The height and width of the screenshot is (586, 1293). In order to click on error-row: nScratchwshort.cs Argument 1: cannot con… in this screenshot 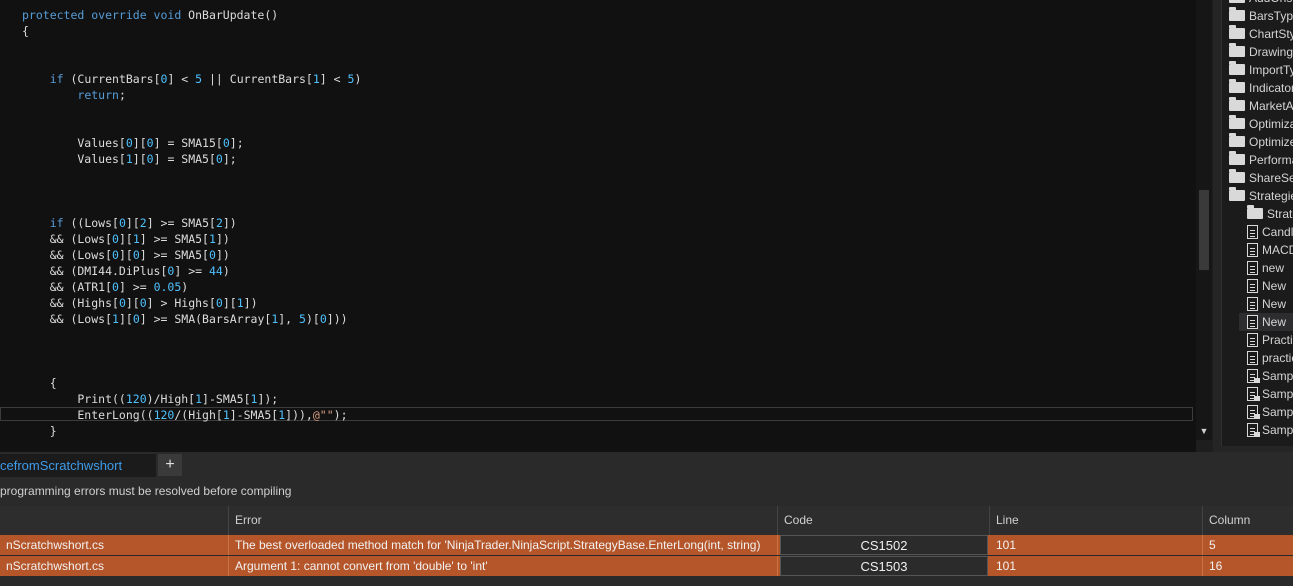, I will do `click(646, 566)`.